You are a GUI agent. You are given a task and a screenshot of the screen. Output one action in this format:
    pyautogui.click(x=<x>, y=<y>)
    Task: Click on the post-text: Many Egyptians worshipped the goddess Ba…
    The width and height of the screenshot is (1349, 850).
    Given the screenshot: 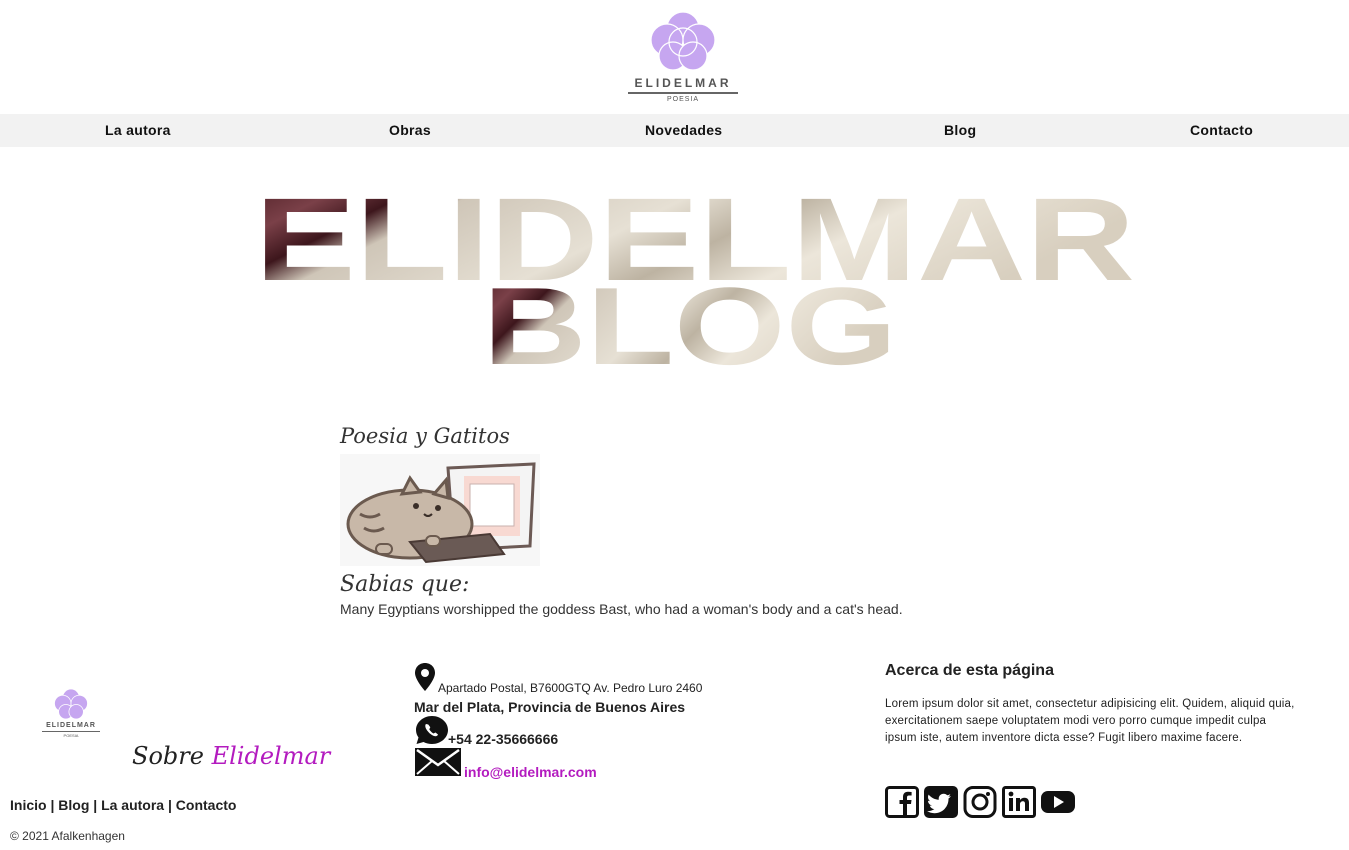 What is the action you would take?
    pyautogui.click(x=621, y=609)
    